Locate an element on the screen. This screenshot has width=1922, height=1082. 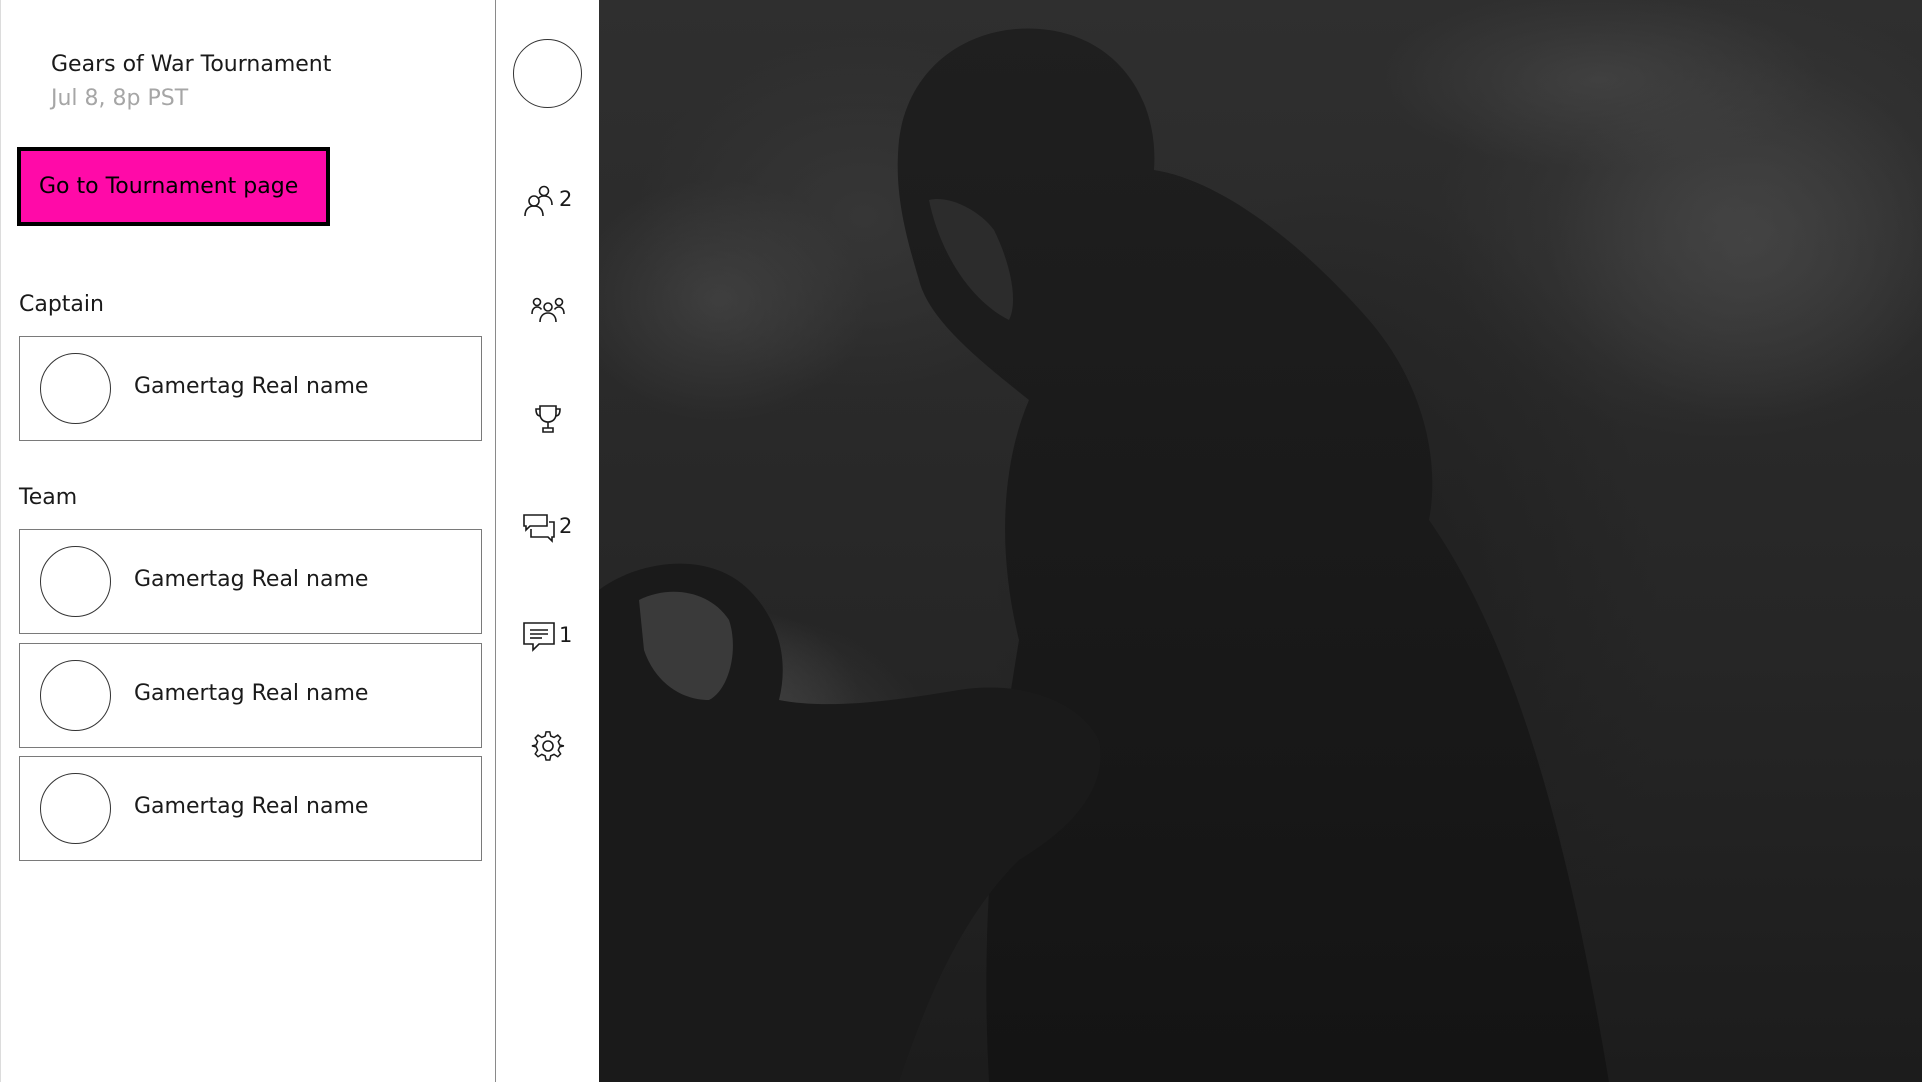
event-title: Gears of War Tournament is located at coordinates (191, 64).